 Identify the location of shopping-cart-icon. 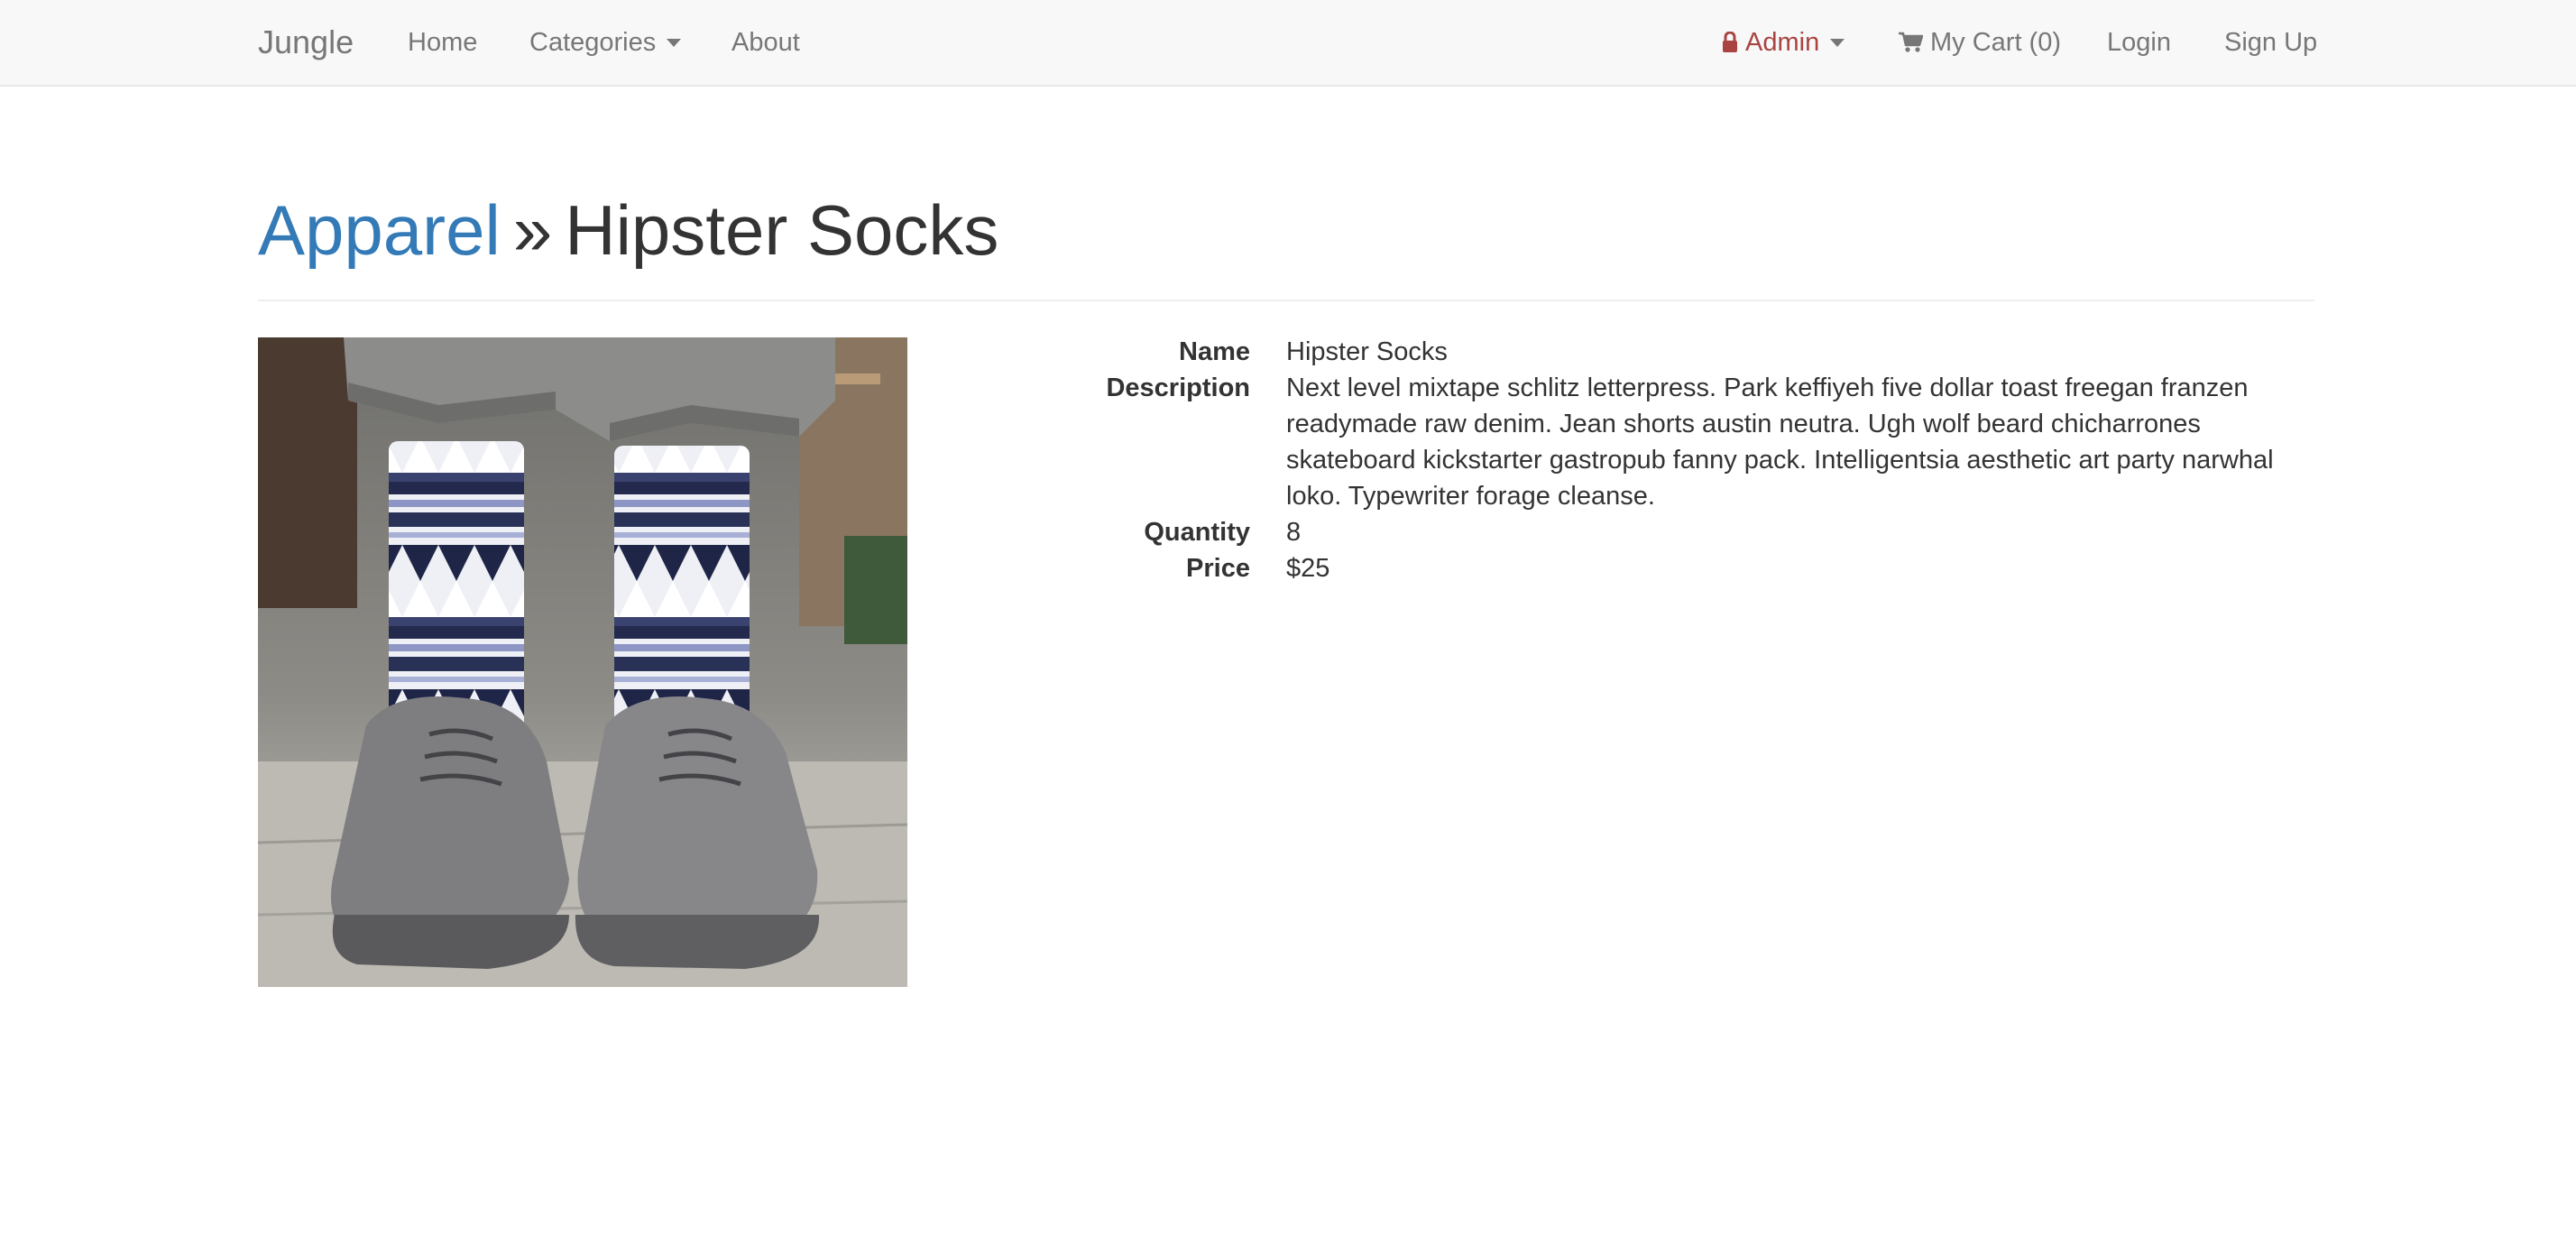
(1911, 42).